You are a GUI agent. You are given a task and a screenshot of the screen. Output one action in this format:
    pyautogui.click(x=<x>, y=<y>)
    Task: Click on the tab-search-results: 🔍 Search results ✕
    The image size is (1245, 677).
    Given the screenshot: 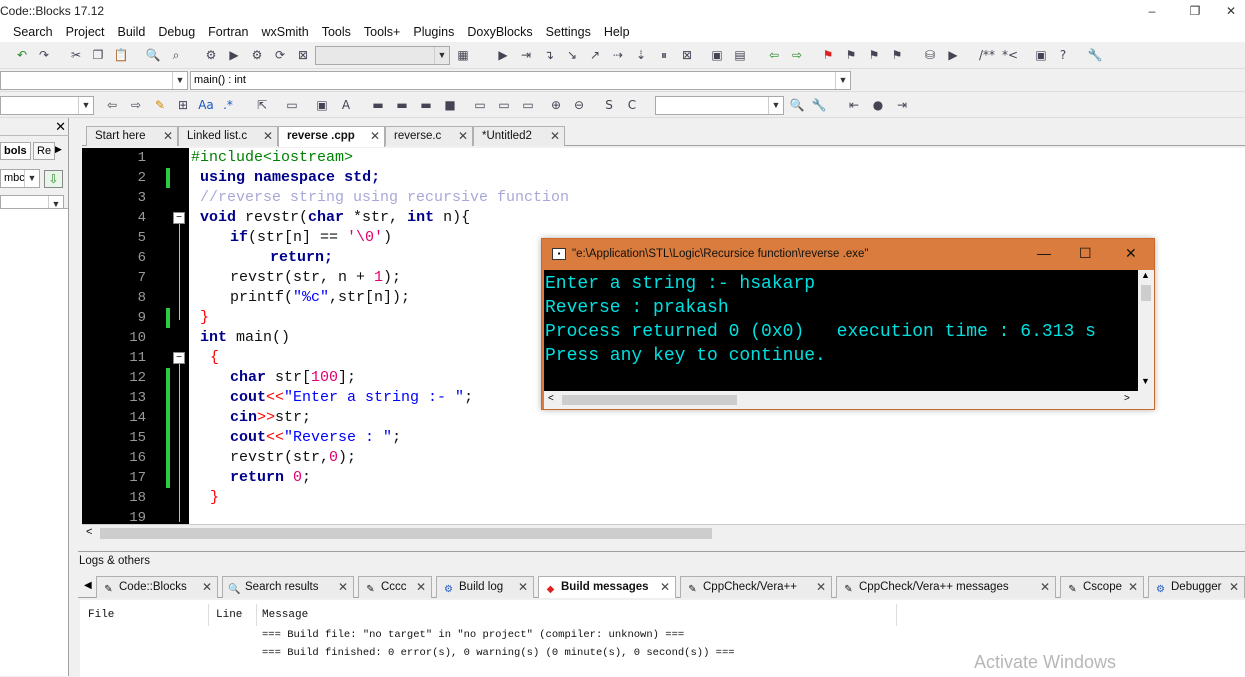 What is the action you would take?
    pyautogui.click(x=288, y=587)
    